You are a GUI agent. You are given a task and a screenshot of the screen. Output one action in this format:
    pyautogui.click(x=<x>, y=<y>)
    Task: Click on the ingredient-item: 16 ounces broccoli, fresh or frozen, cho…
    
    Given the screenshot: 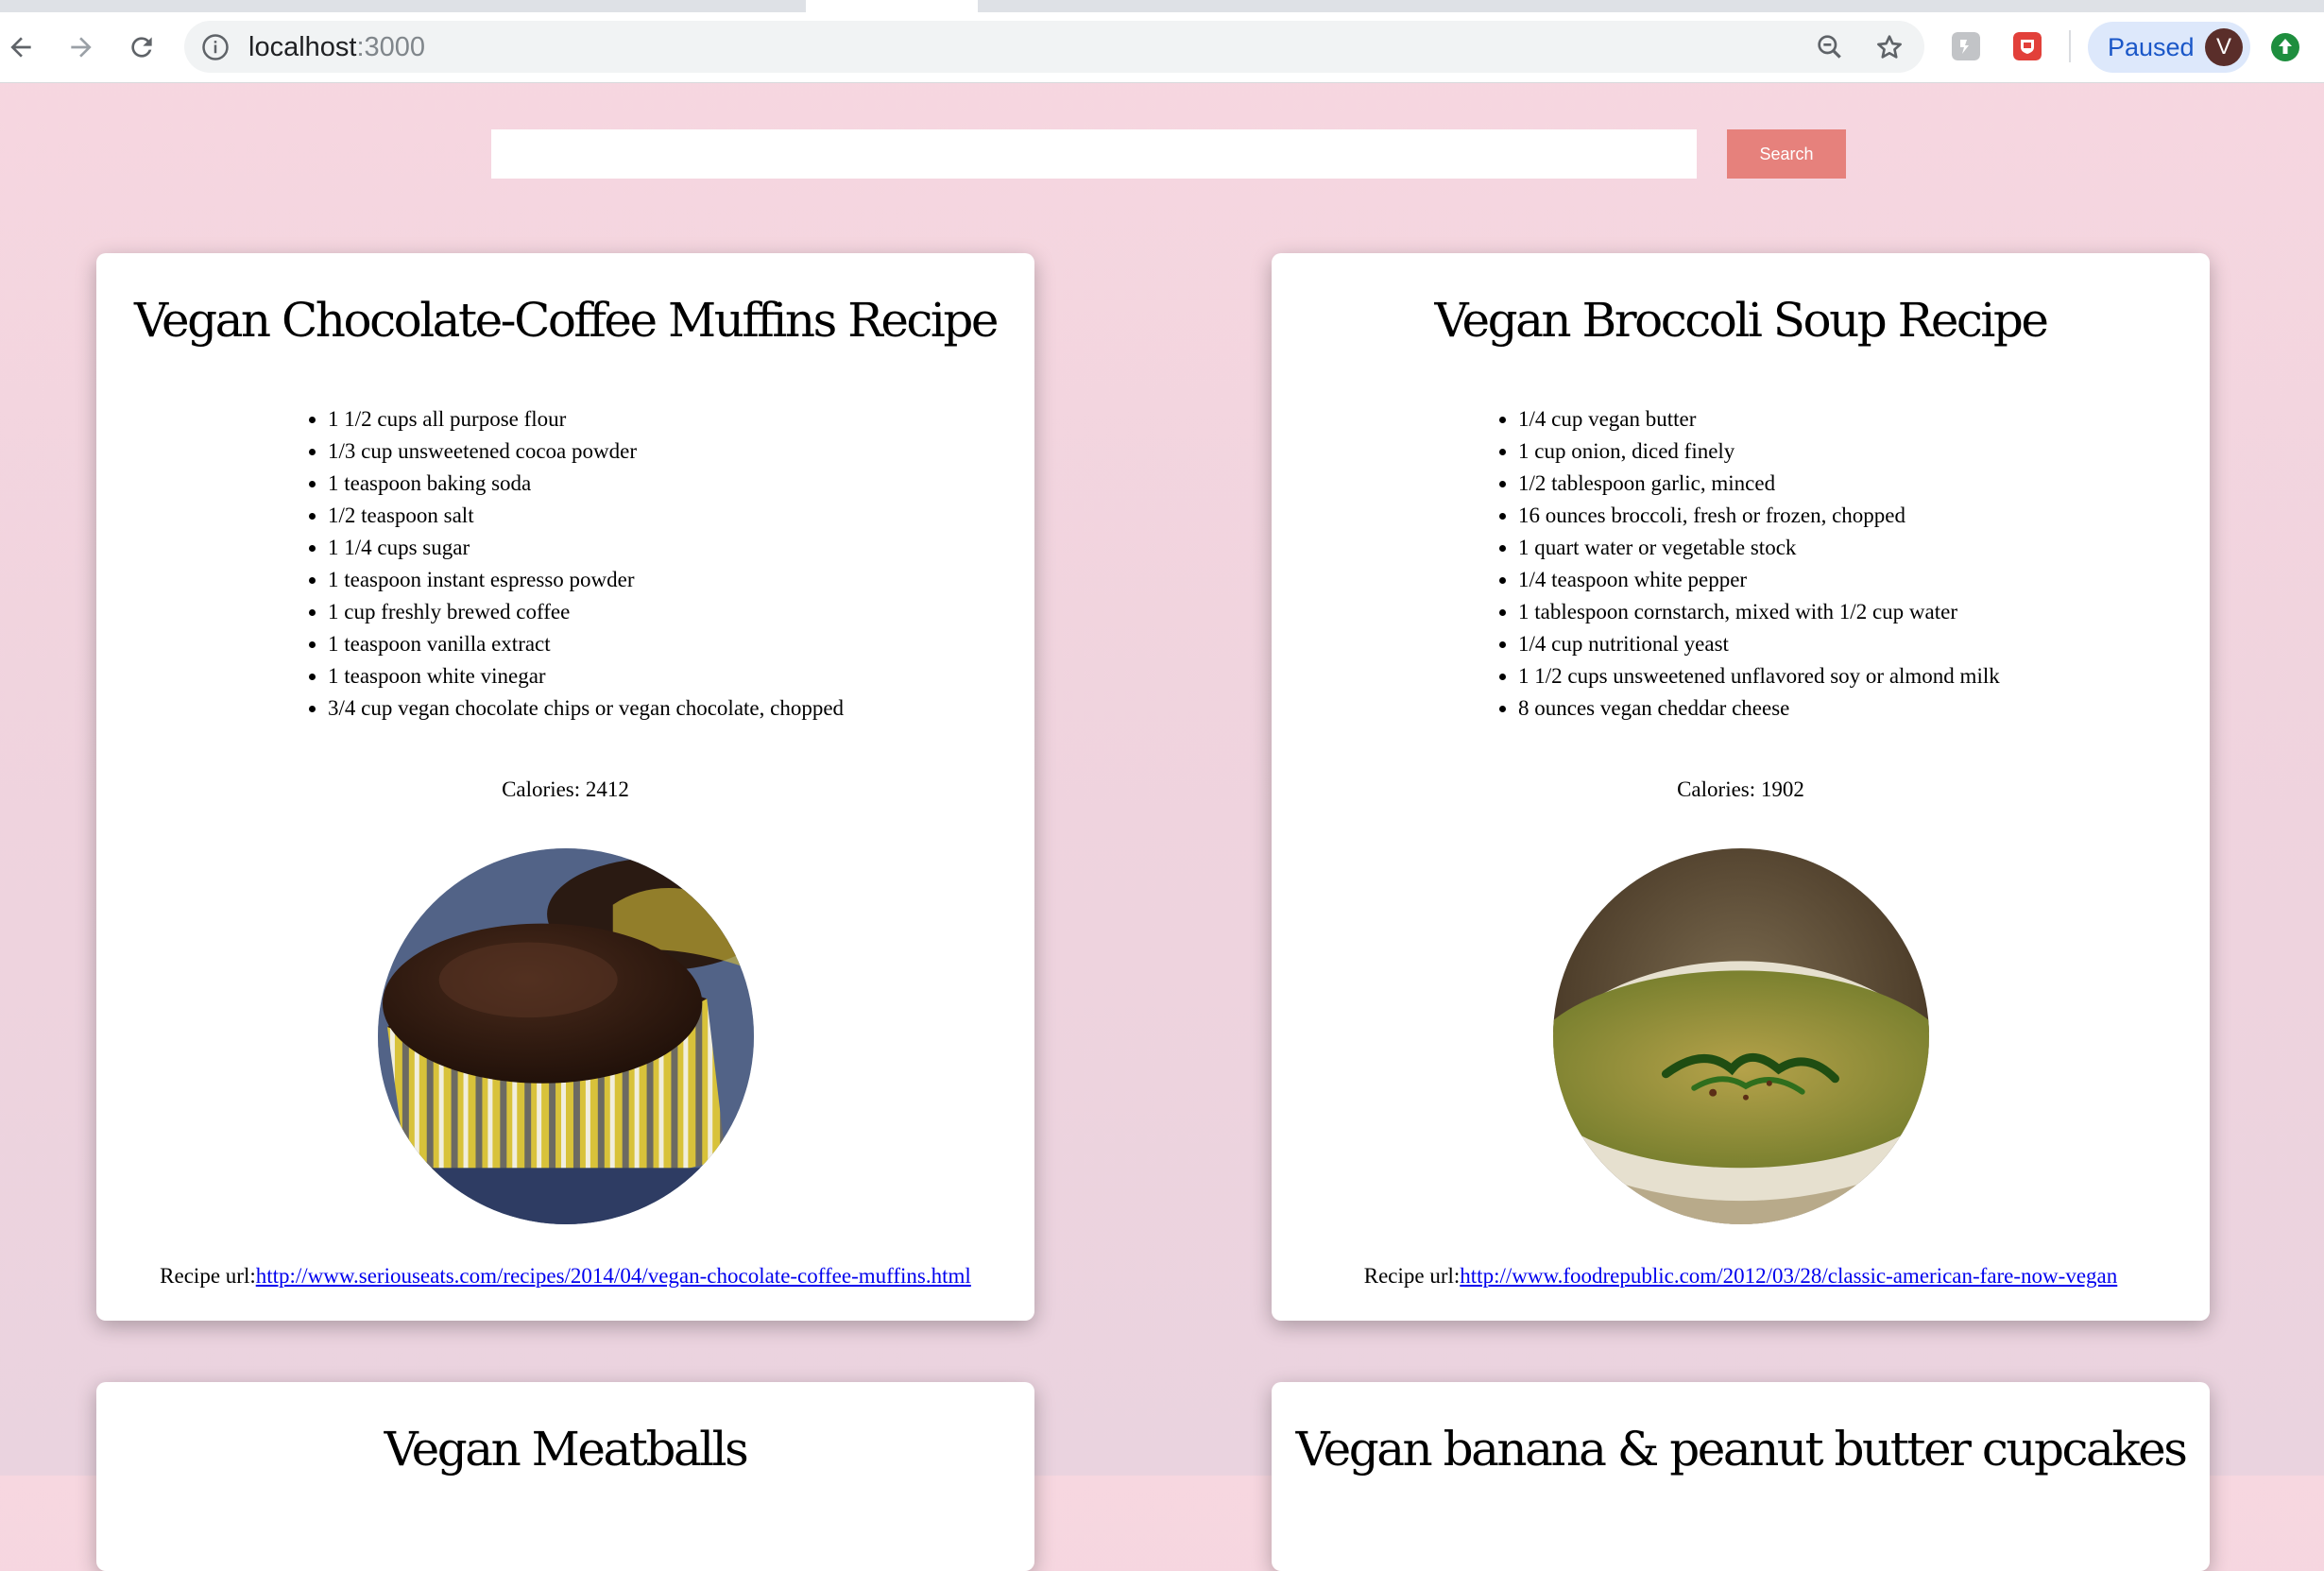 What is the action you would take?
    pyautogui.click(x=1759, y=516)
    